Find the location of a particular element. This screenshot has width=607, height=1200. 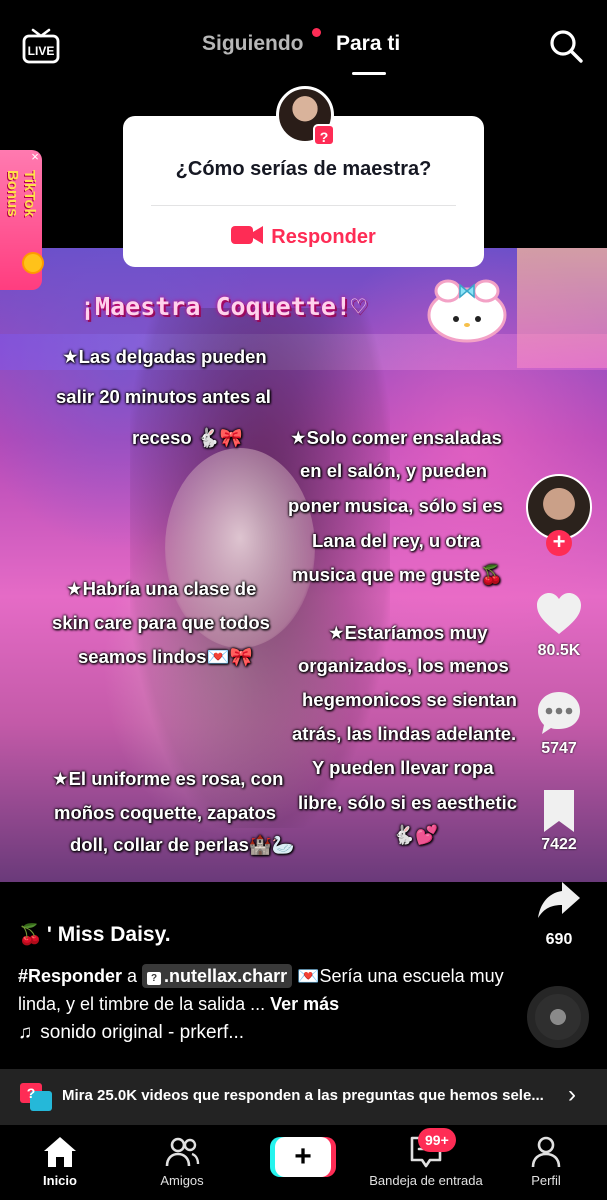

bonus-label: TikTok Bonus is located at coordinates (21, 193).